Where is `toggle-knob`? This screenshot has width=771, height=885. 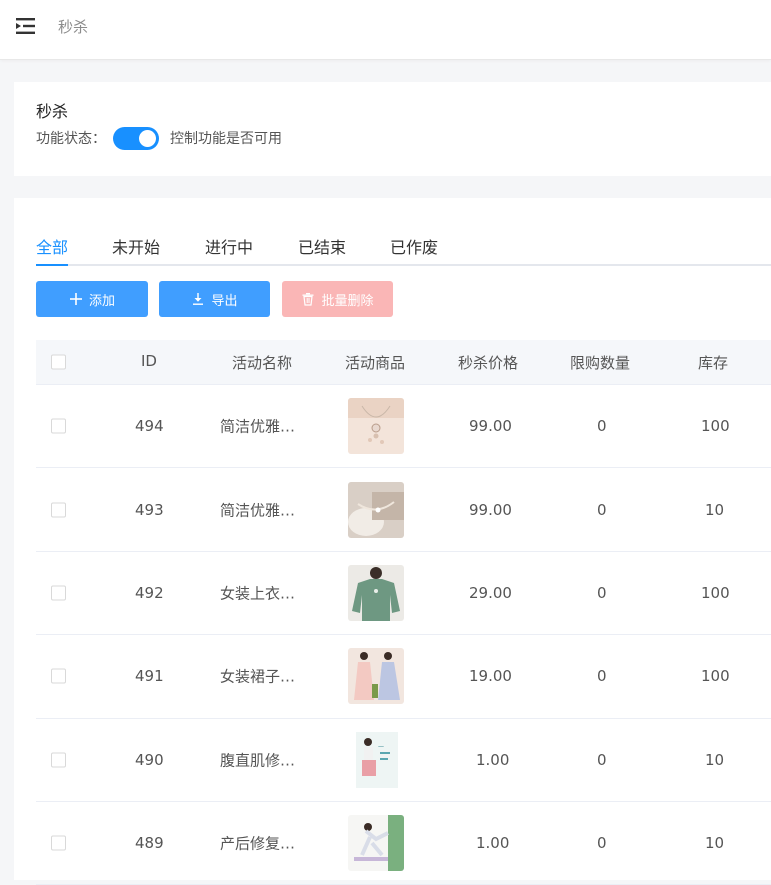
toggle-knob is located at coordinates (147, 138).